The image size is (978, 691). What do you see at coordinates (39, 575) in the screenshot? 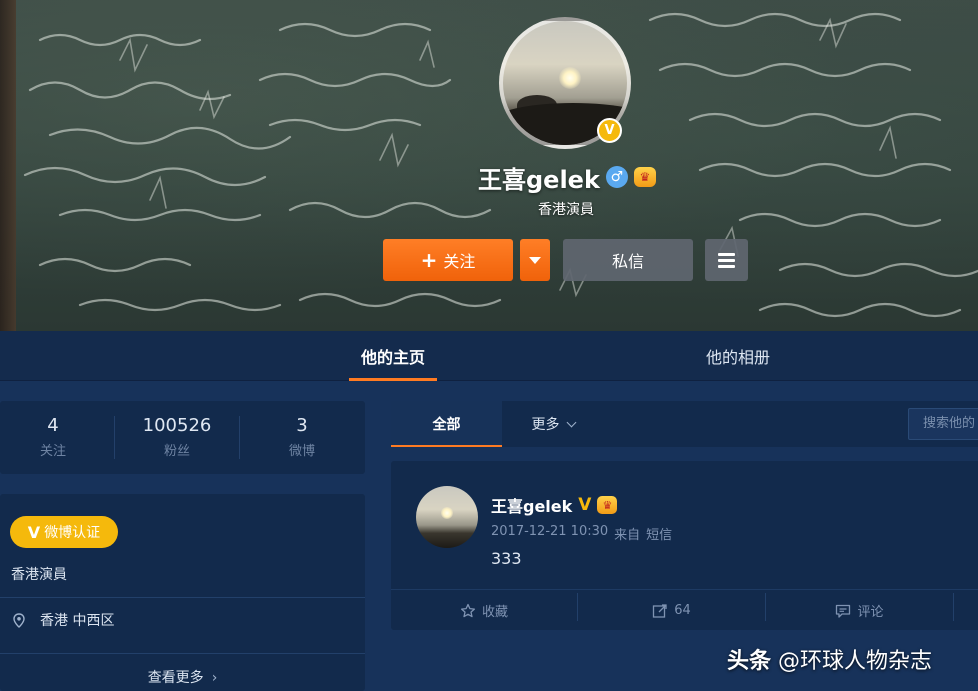
I see `info-description: 香港演員` at bounding box center [39, 575].